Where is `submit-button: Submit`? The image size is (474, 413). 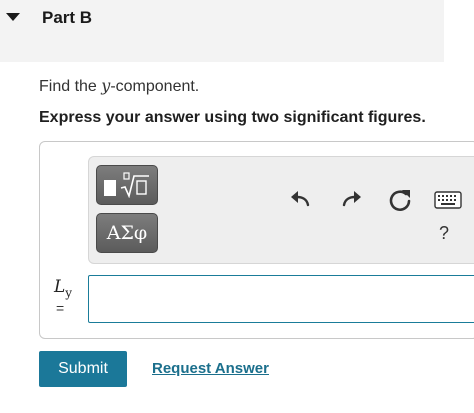 submit-button: Submit is located at coordinates (83, 369).